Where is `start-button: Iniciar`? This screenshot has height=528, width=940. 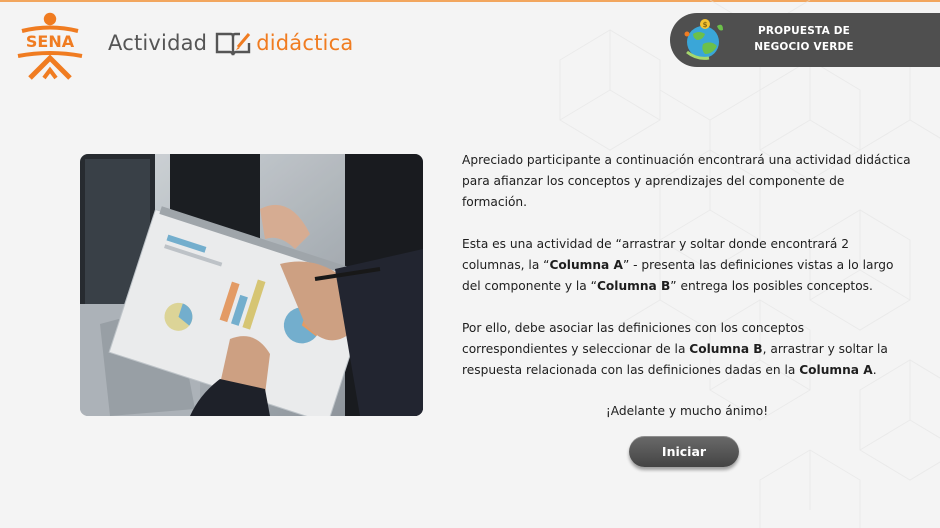 start-button: Iniciar is located at coordinates (684, 451).